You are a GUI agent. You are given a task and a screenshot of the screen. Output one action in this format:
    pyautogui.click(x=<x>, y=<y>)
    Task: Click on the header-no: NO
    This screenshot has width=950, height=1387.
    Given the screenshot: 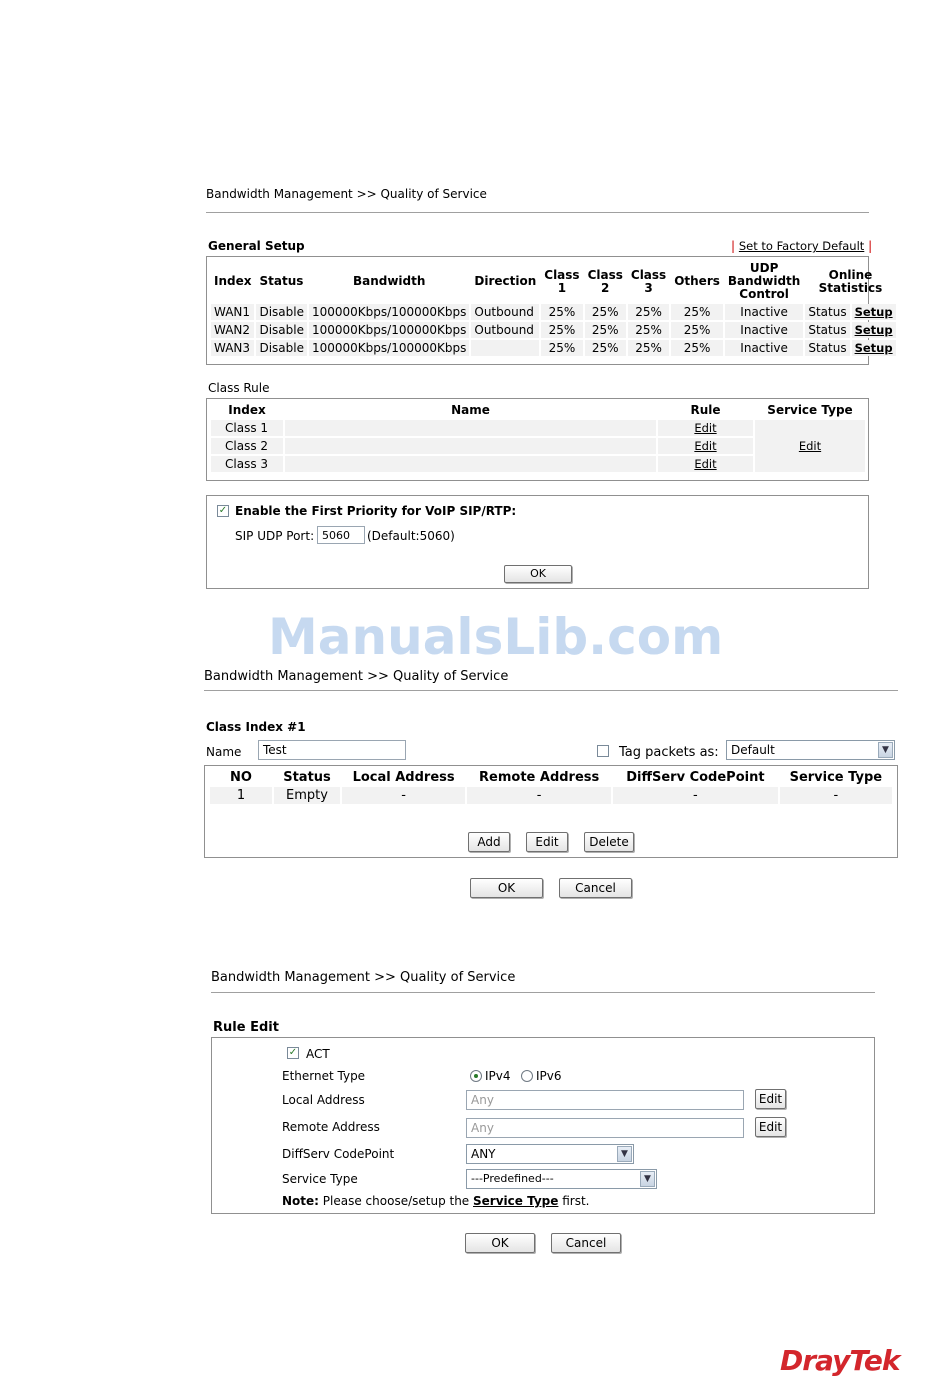 What is the action you would take?
    pyautogui.click(x=241, y=777)
    